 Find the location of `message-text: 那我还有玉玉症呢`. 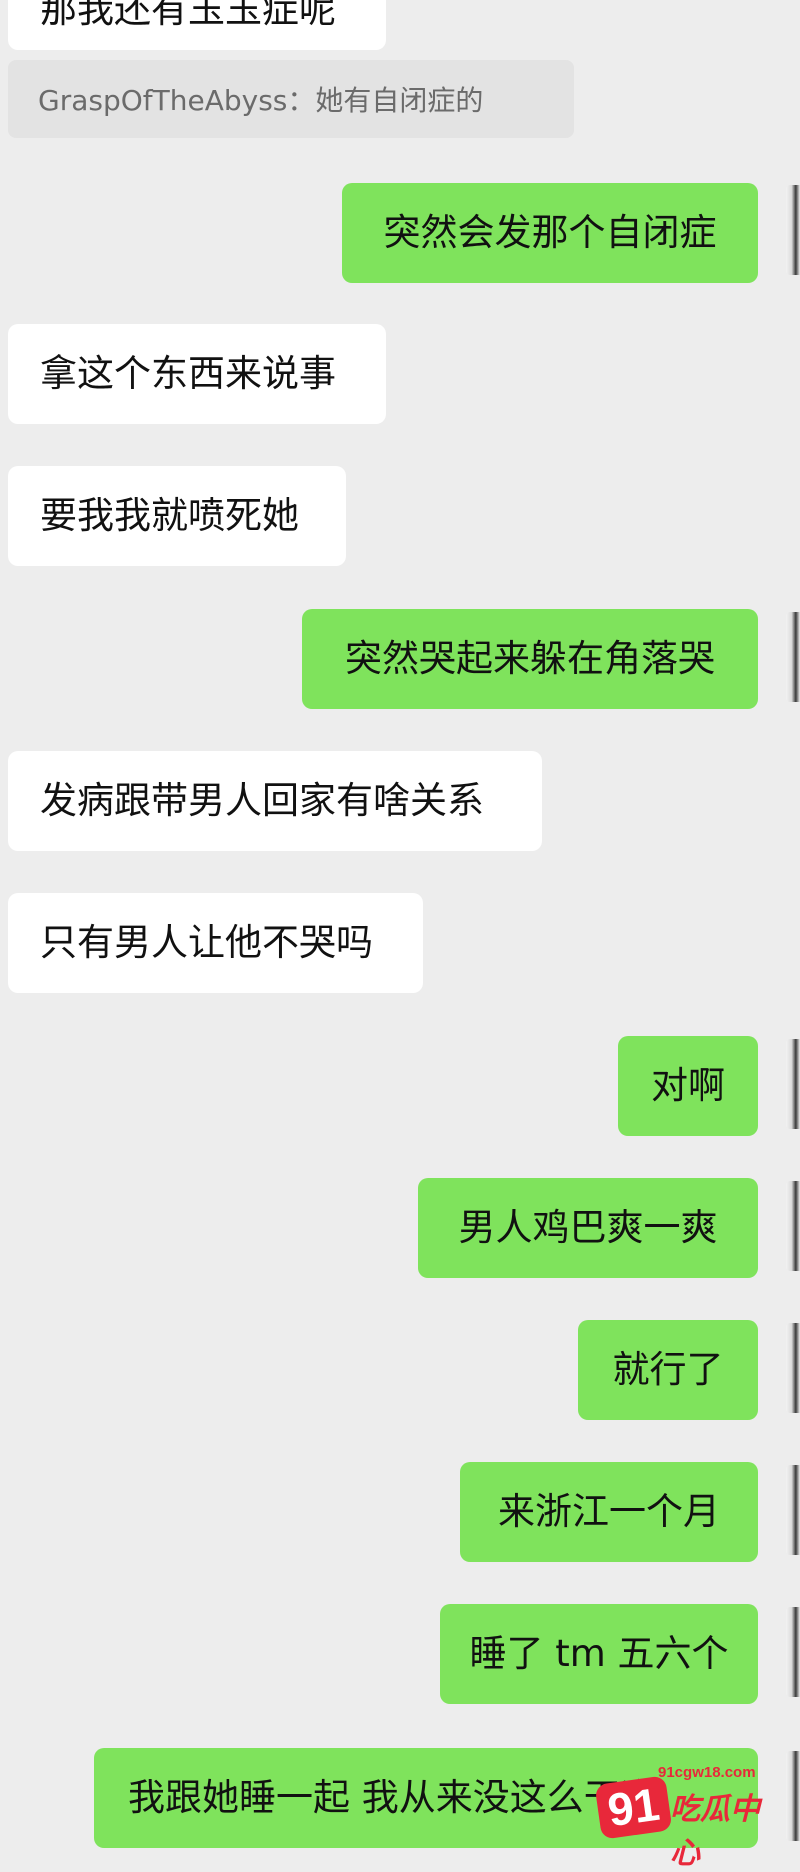

message-text: 那我还有玉玉症呢 is located at coordinates (188, 15).